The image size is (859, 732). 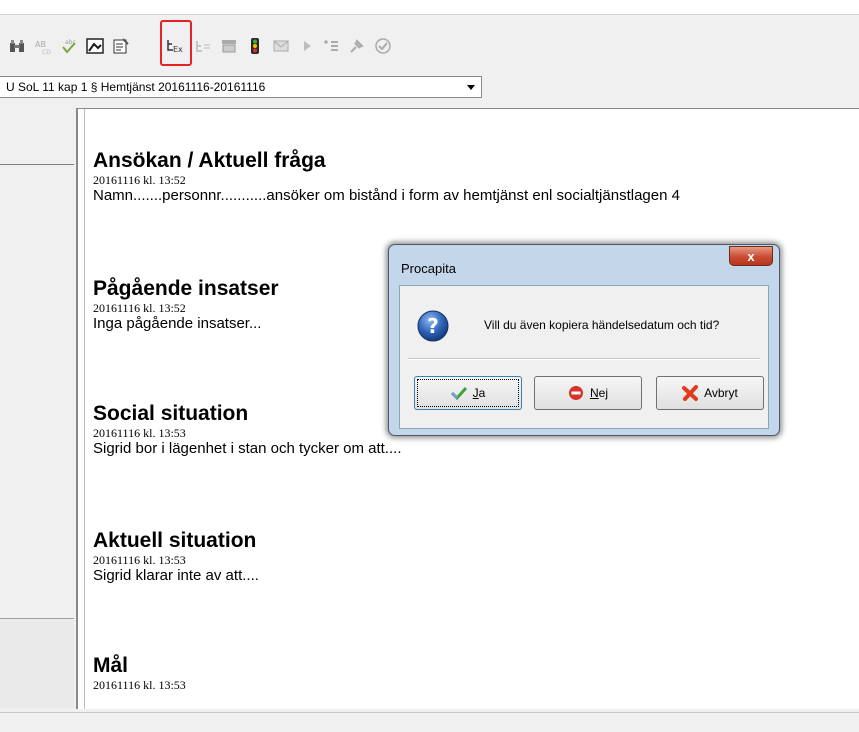 I want to click on spellcheck-ab-icon: AB CD, so click(x=43, y=46).